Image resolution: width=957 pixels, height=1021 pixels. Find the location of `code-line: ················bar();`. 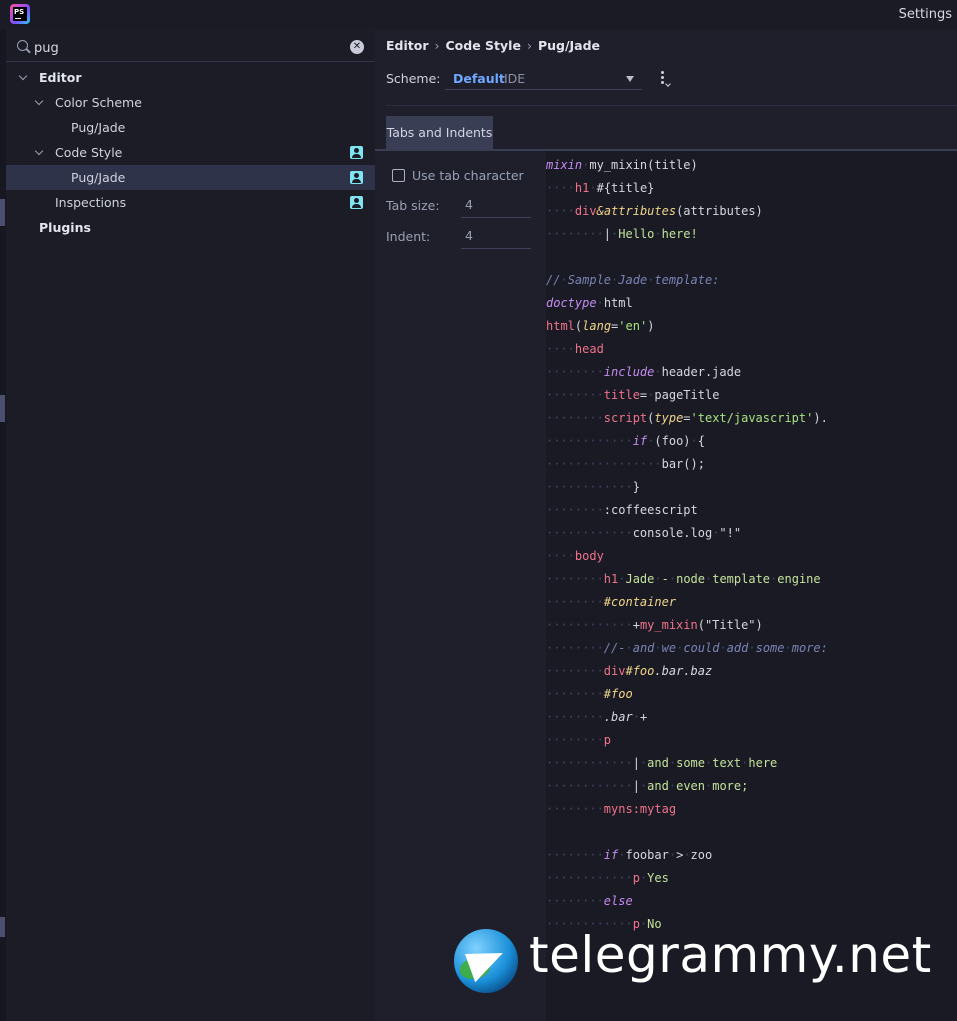

code-line: ················bar(); is located at coordinates (625, 464).